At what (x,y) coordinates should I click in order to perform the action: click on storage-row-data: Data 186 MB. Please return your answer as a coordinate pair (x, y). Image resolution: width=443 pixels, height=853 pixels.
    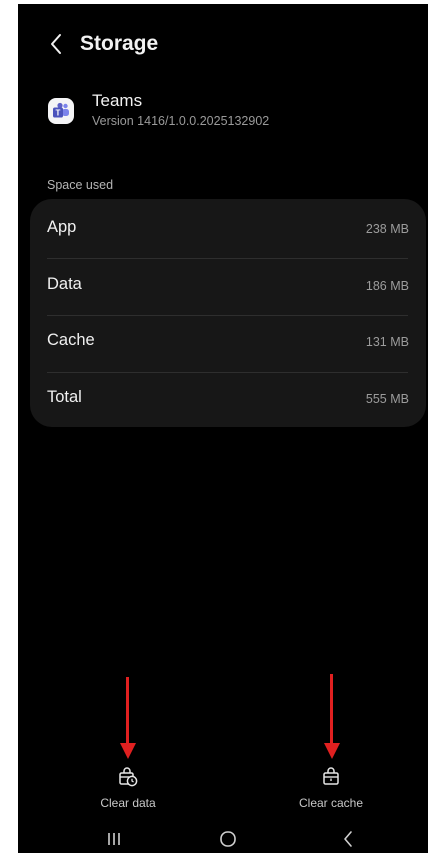
    Looking at the image, I should click on (228, 287).